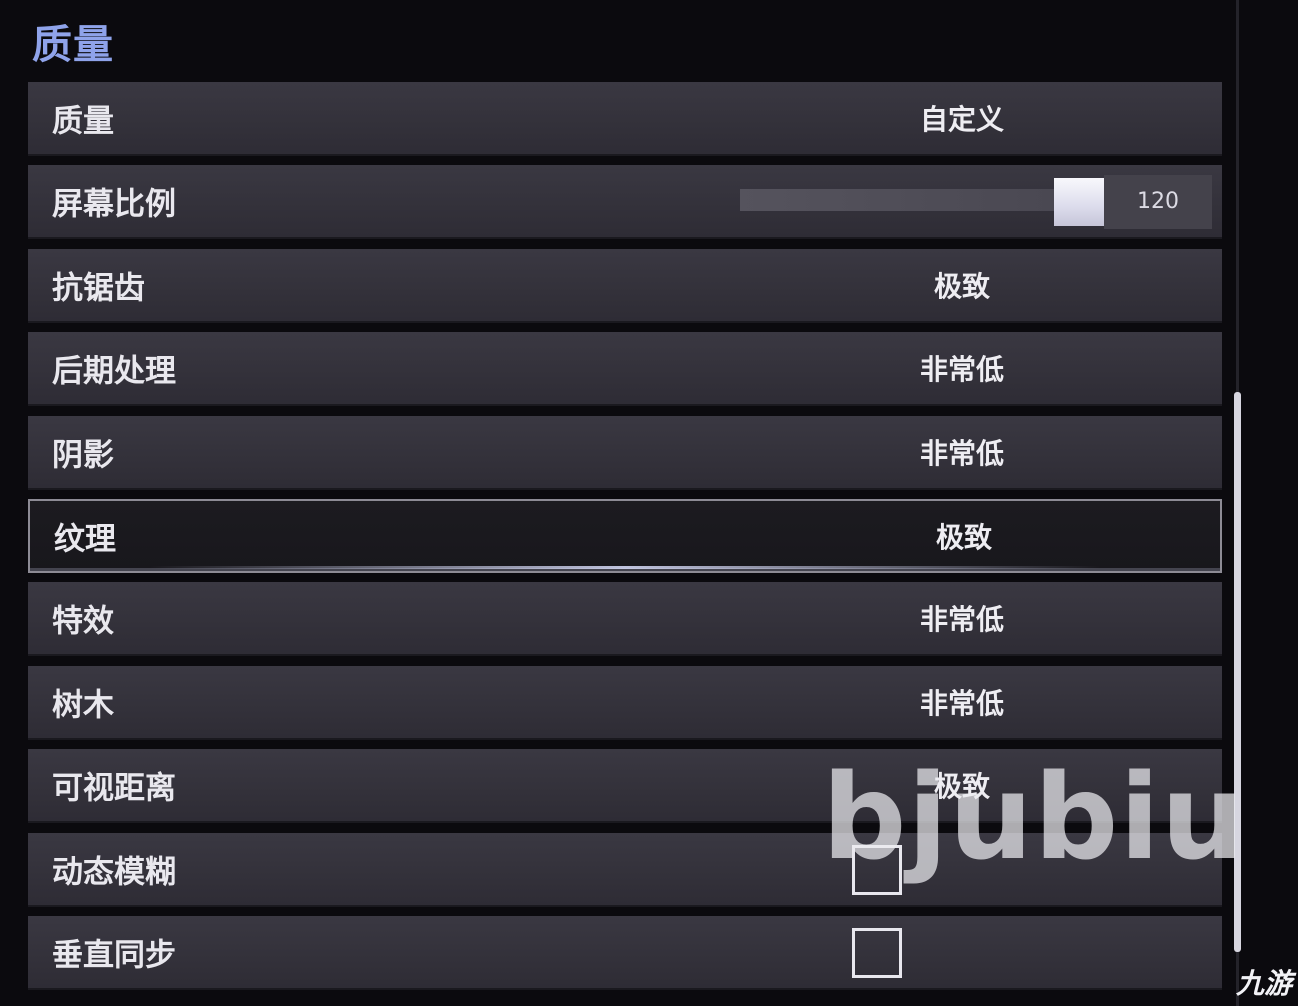 This screenshot has width=1298, height=1006. Describe the element at coordinates (877, 869) in the screenshot. I see `motion-blur-checkbox` at that location.